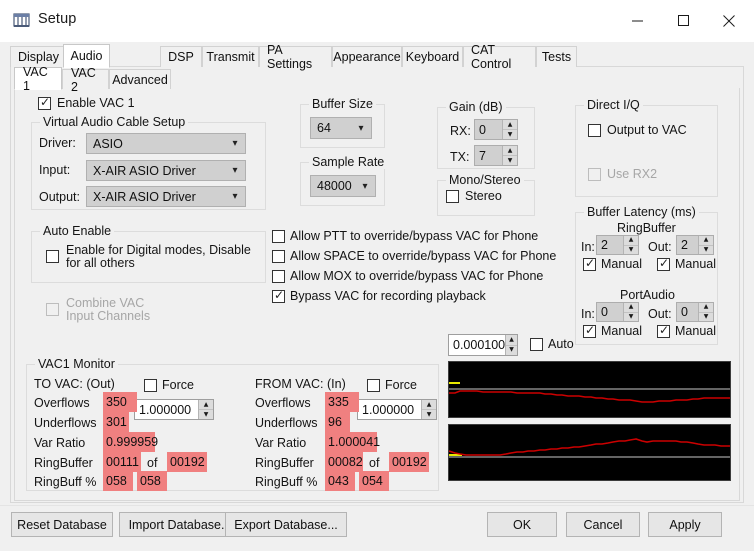 The width and height of the screenshot is (754, 551). Describe the element at coordinates (300, 384) in the screenshot. I see `from-vac-heading: FROM VAC: (In)` at that location.